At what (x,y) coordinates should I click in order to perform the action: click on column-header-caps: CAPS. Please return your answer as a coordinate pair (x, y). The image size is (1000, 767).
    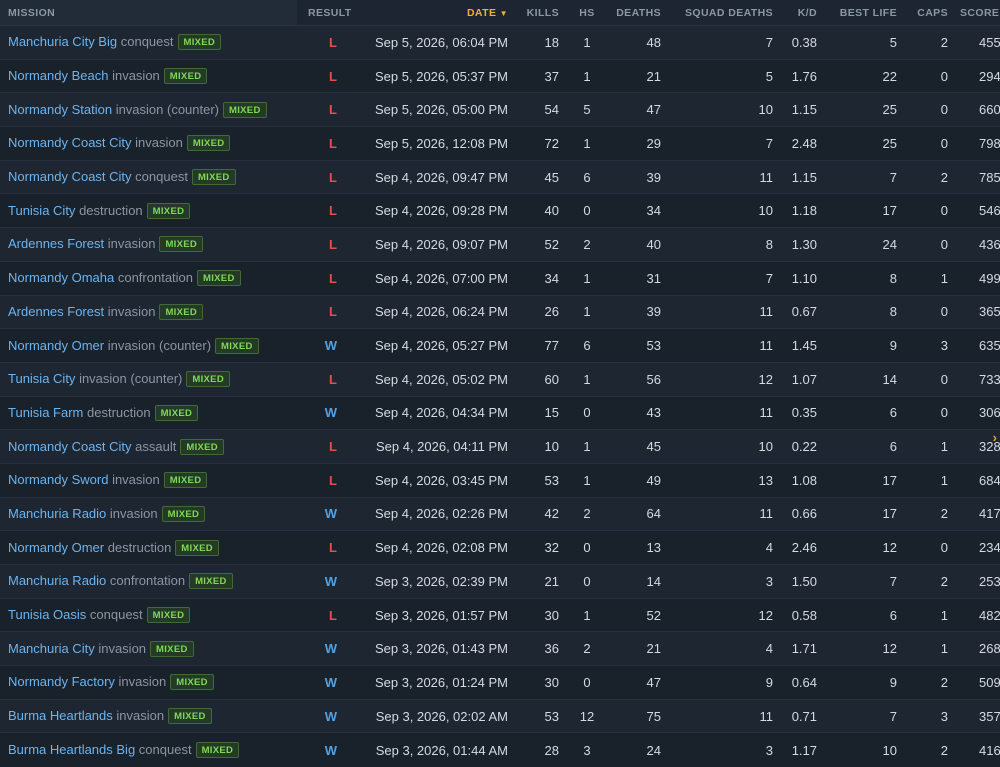
    Looking at the image, I should click on (928, 13).